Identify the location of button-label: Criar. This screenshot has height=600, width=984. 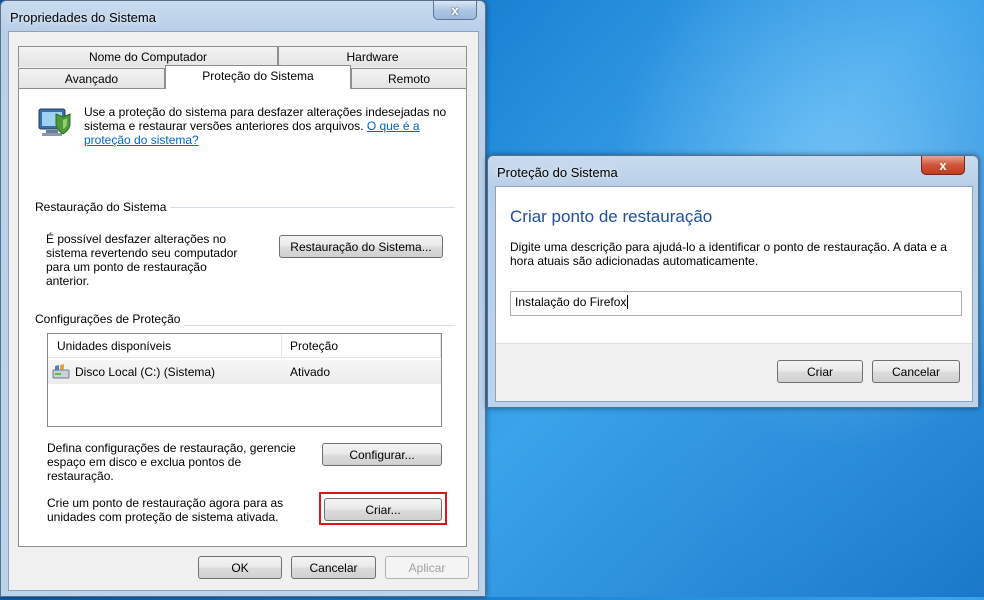
(820, 371).